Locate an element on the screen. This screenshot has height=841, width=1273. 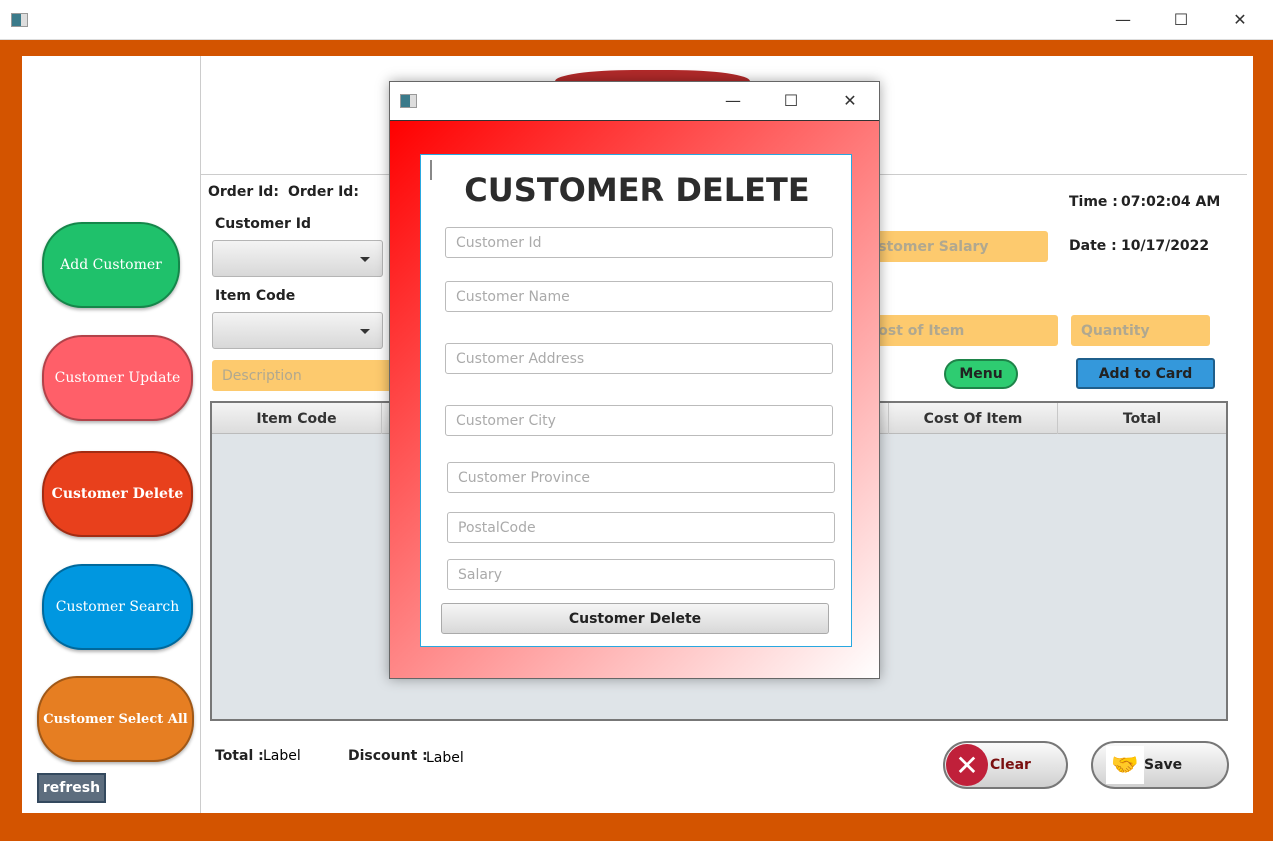
column-header-total: Total is located at coordinates (1142, 418).